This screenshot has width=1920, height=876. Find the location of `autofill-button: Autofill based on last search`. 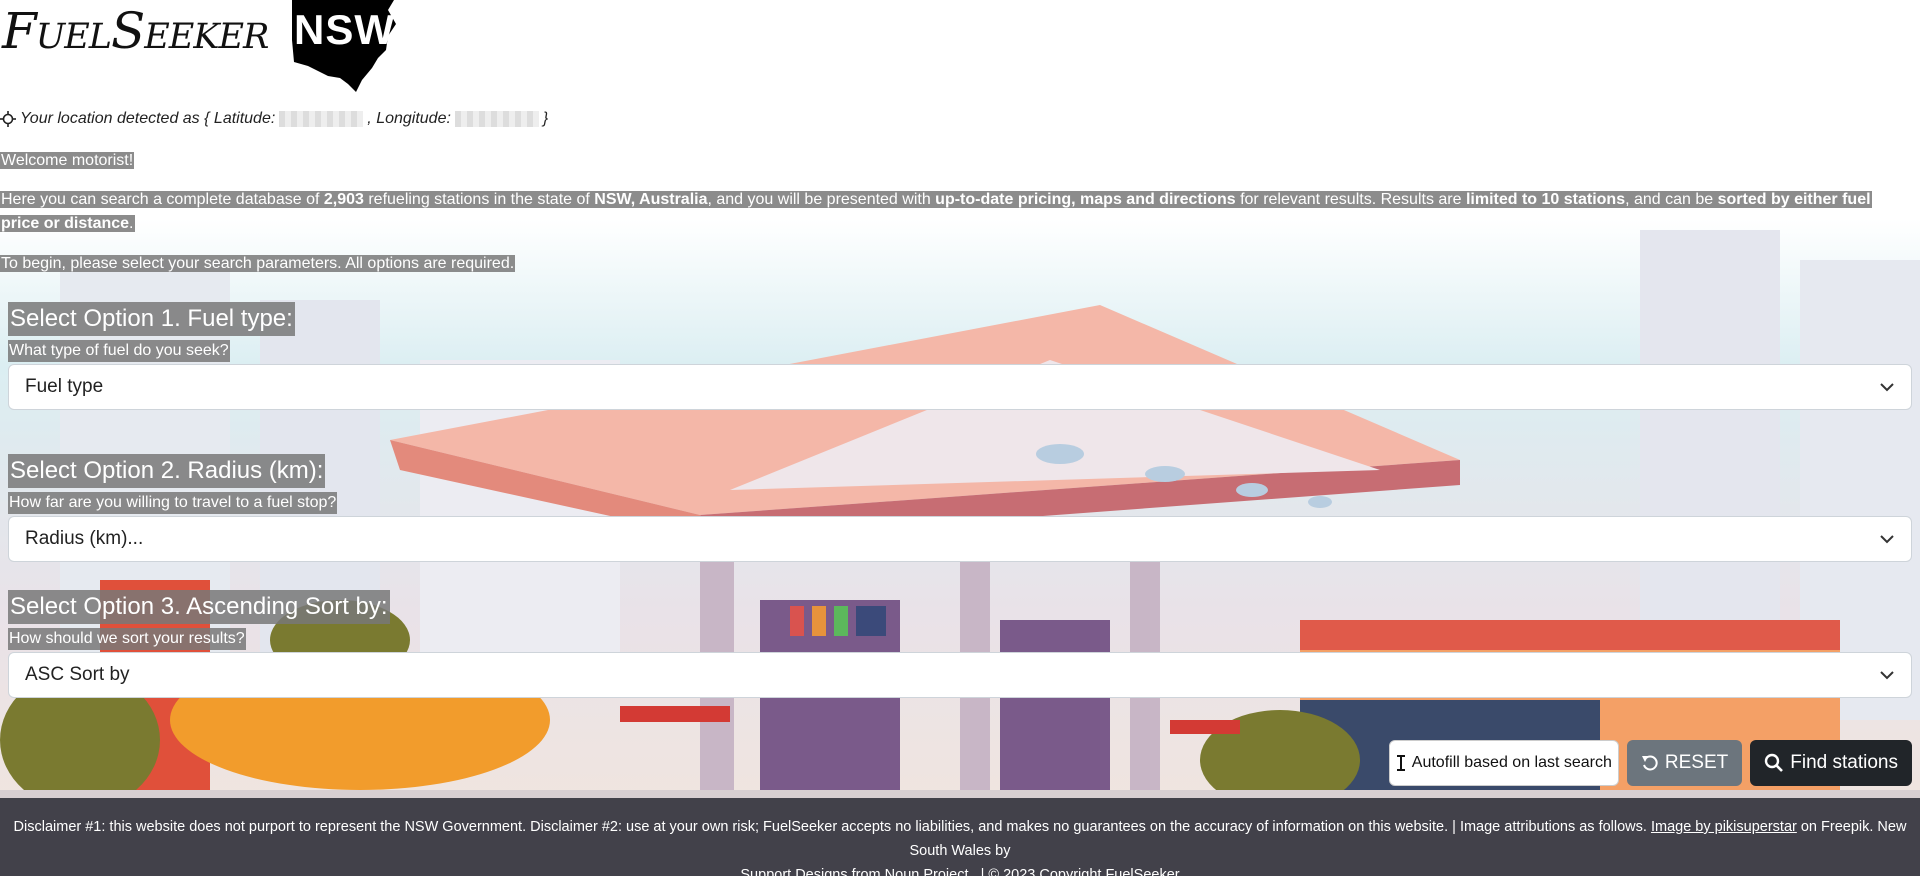

autofill-button: Autofill based on last search is located at coordinates (1503, 763).